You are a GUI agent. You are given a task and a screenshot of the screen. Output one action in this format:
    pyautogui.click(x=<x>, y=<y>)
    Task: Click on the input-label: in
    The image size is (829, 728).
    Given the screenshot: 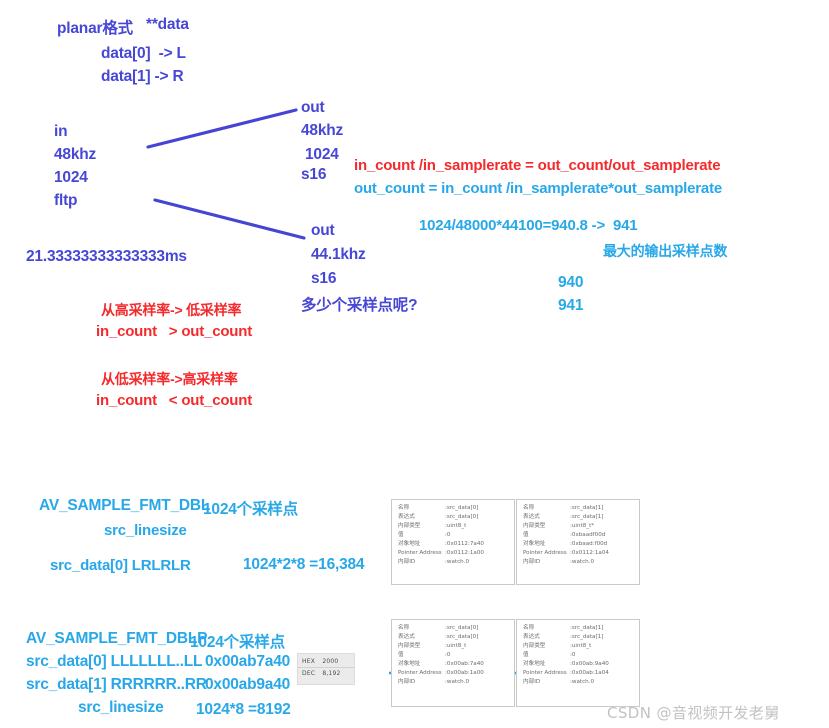 What is the action you would take?
    pyautogui.click(x=61, y=131)
    